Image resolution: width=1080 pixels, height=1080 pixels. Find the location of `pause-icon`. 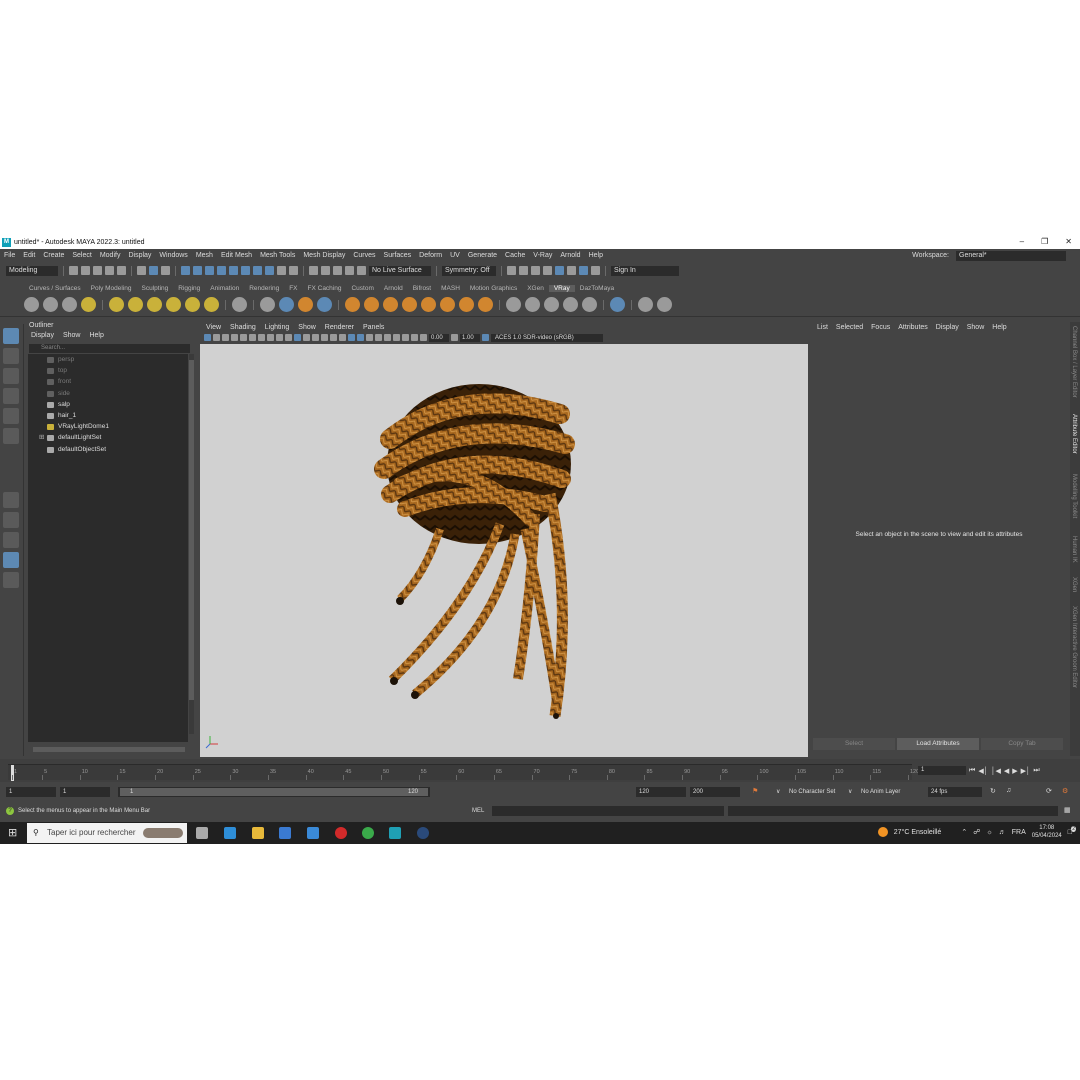

pause-icon is located at coordinates (595, 270).